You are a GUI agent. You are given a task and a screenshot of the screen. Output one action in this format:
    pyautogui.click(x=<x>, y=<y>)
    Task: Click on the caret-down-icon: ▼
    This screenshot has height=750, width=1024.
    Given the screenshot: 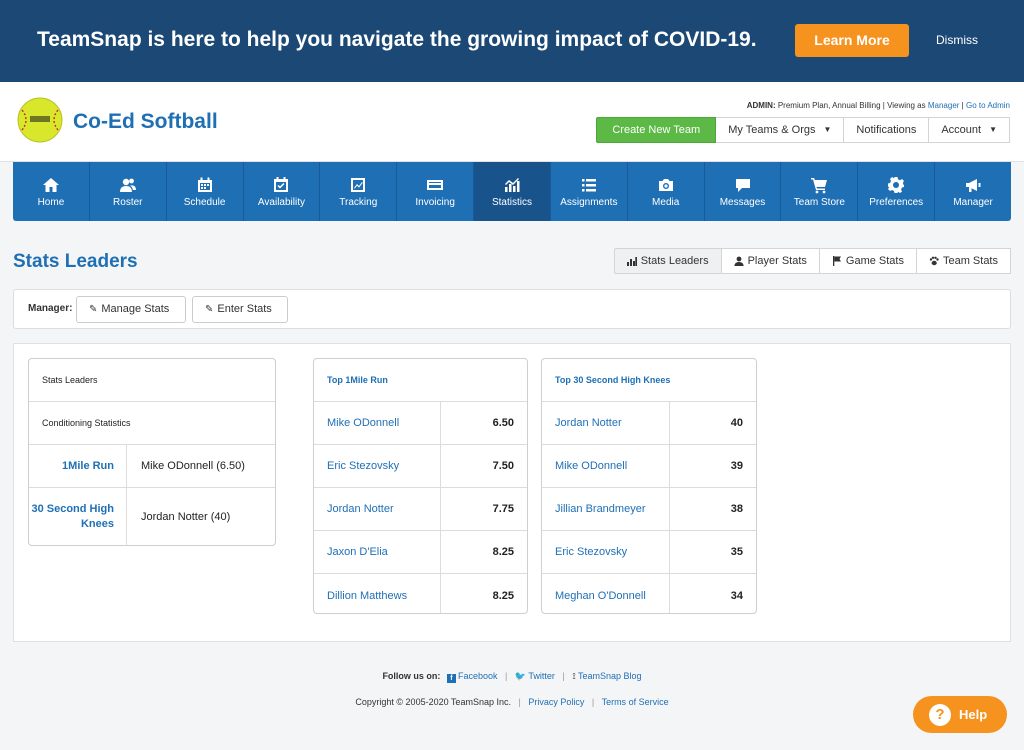 What is the action you would take?
    pyautogui.click(x=827, y=129)
    